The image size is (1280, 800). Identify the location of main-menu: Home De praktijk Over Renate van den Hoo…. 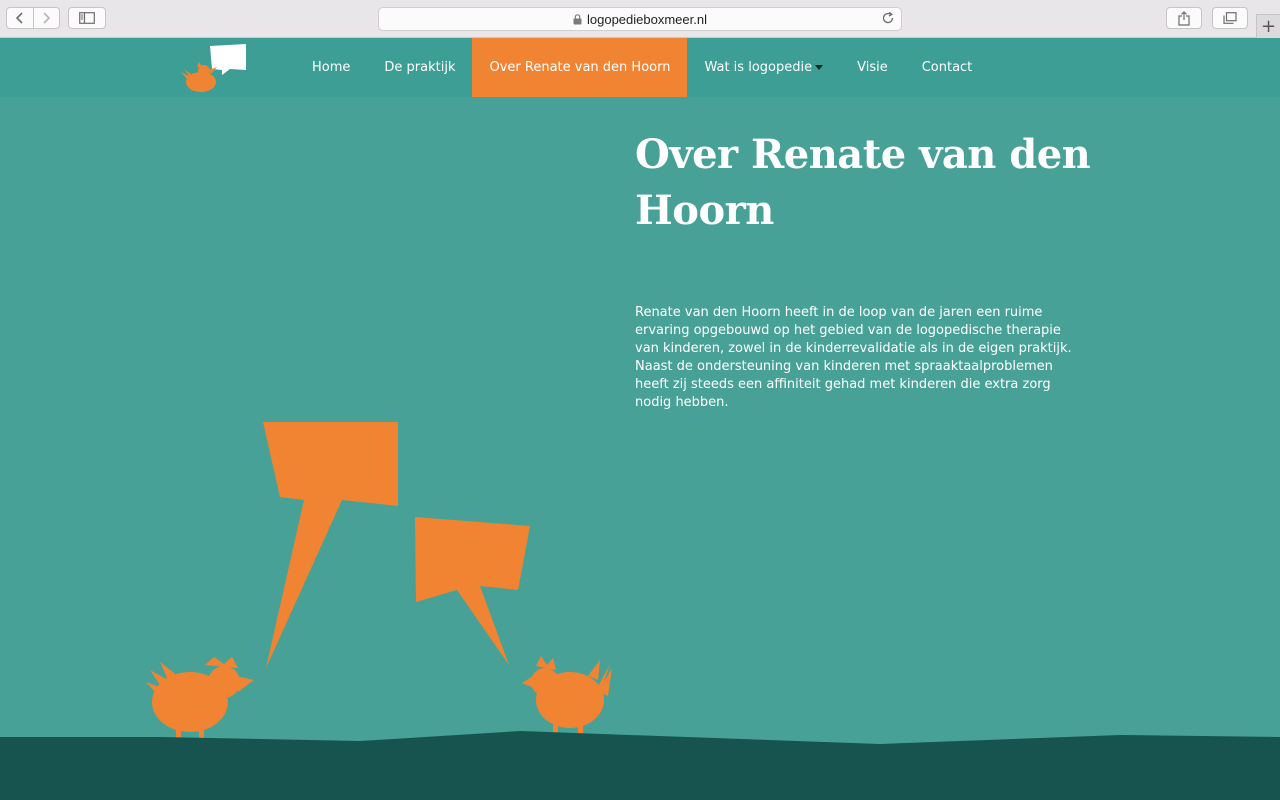
(642, 67).